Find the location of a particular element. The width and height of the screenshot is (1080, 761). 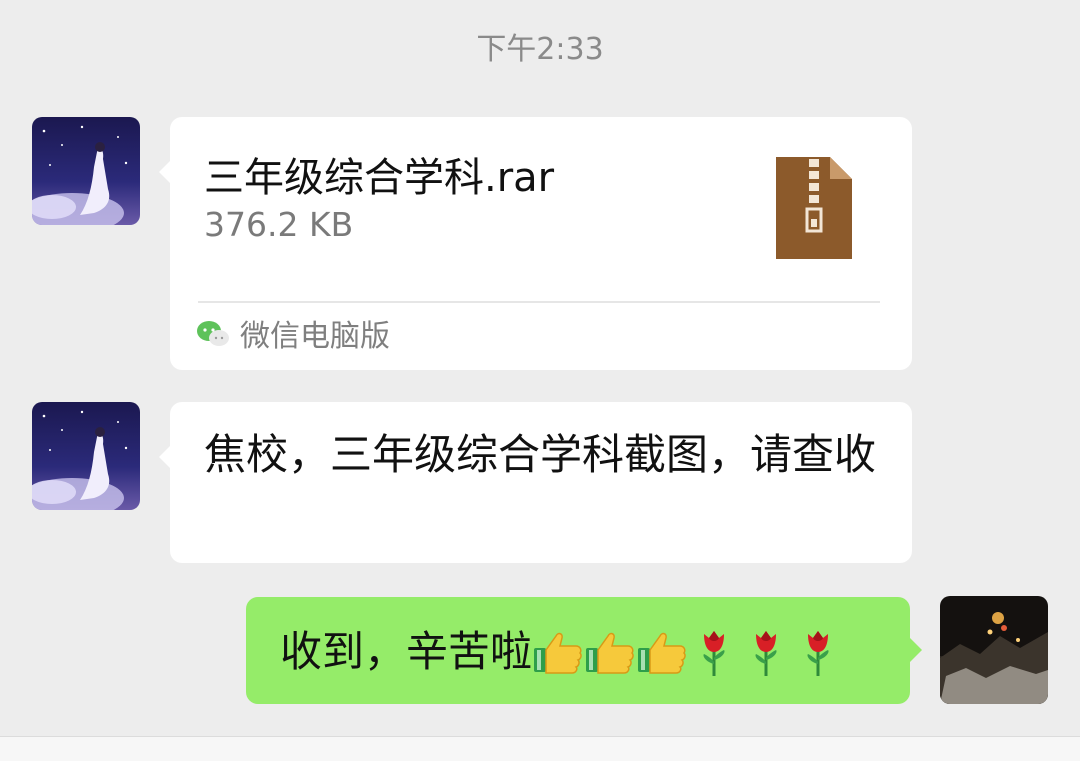

wechat-icon is located at coordinates (213, 336).